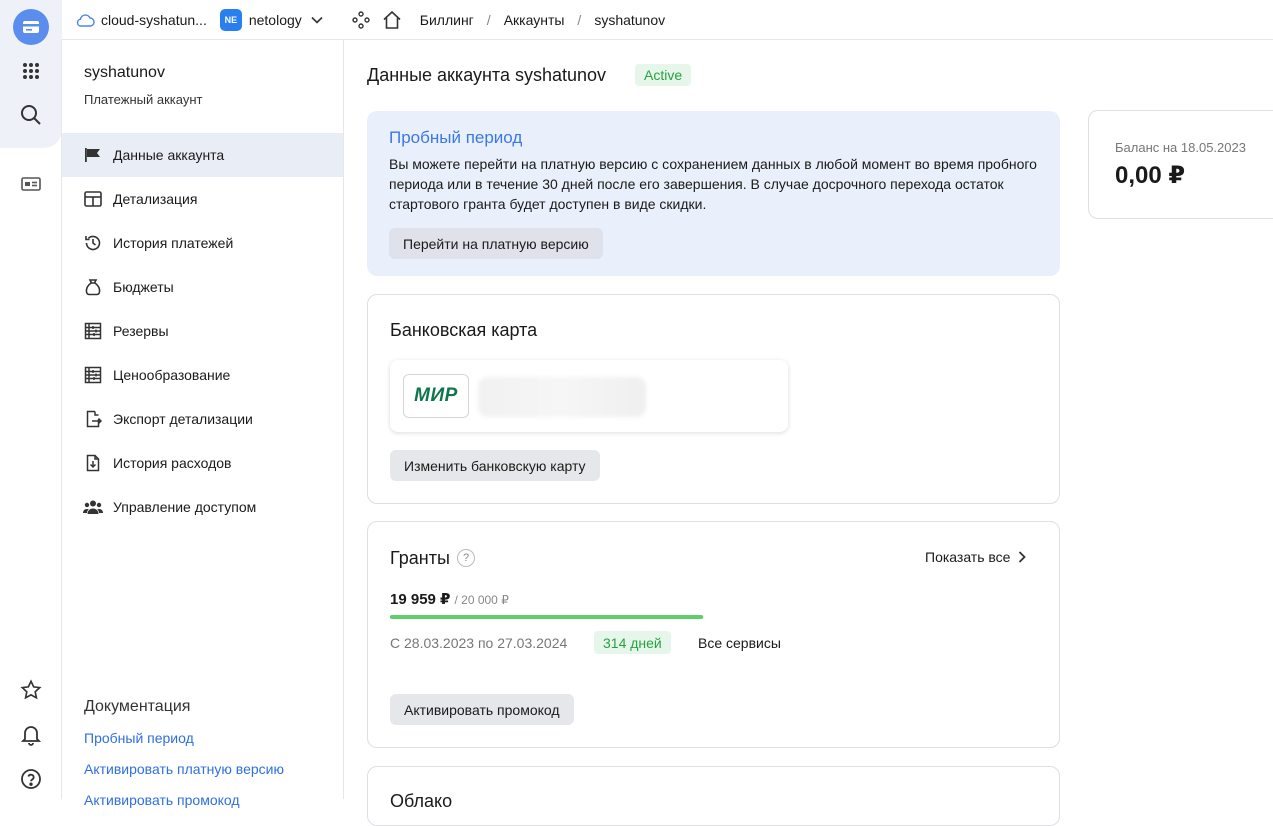  What do you see at coordinates (630, 19) in the screenshot?
I see `breadcrumb-current: syshatunov` at bounding box center [630, 19].